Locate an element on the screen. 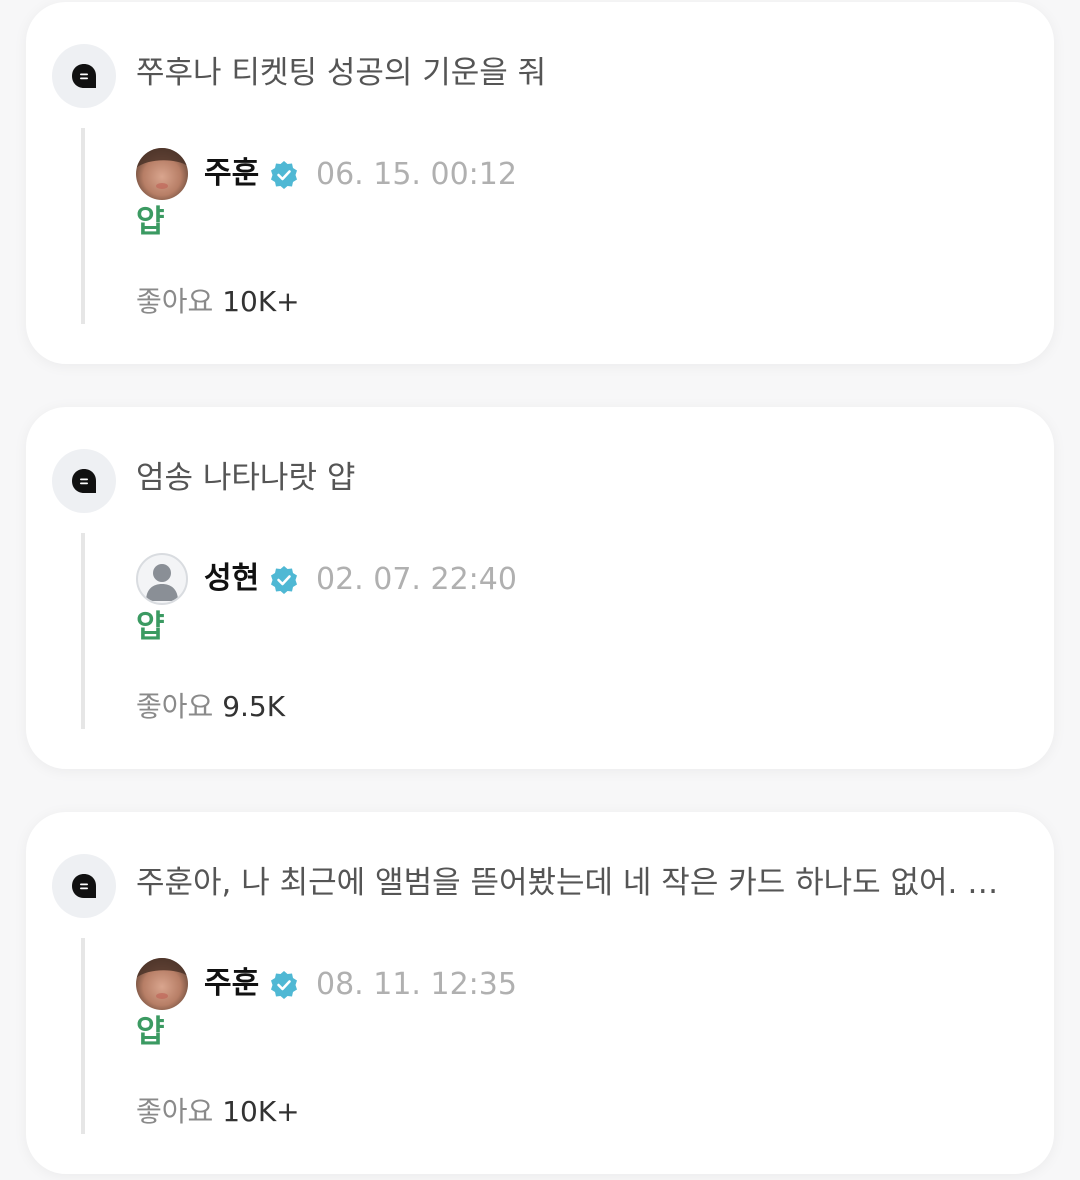 The width and height of the screenshot is (1080, 1180). likes: 좋아요 9.5K is located at coordinates (210, 707).